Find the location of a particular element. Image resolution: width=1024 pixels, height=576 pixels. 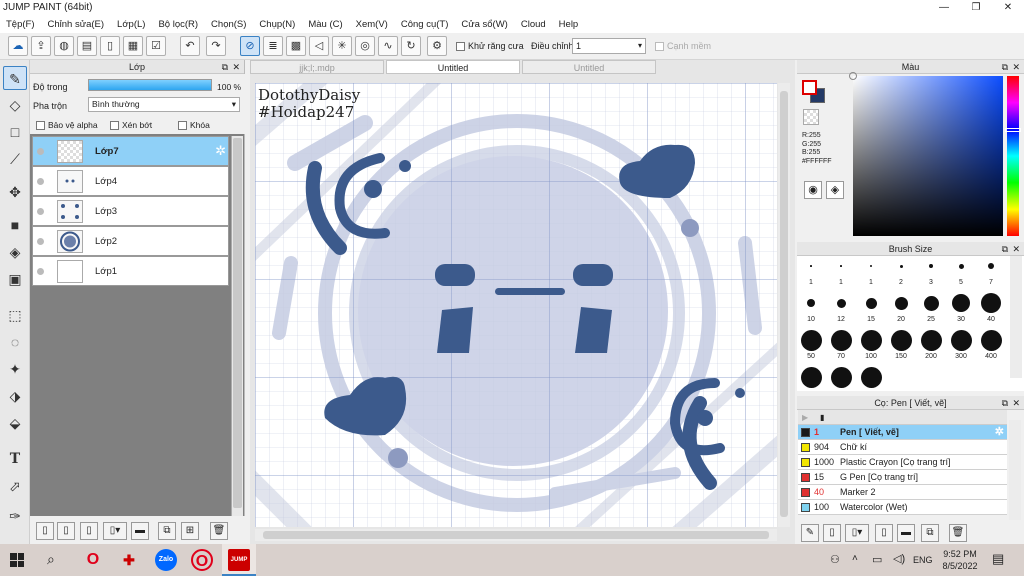

menu-help: Help is located at coordinates (569, 24).